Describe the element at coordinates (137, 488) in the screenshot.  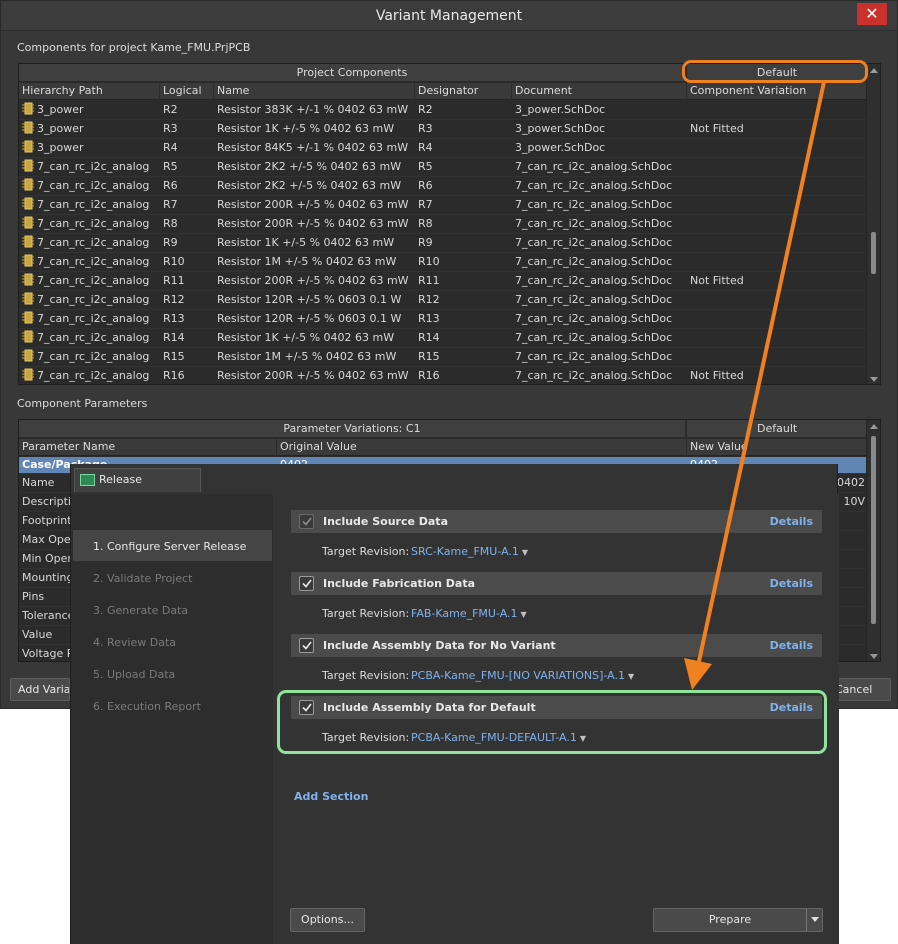
I see `release-tab: Release Kame_FMU` at that location.